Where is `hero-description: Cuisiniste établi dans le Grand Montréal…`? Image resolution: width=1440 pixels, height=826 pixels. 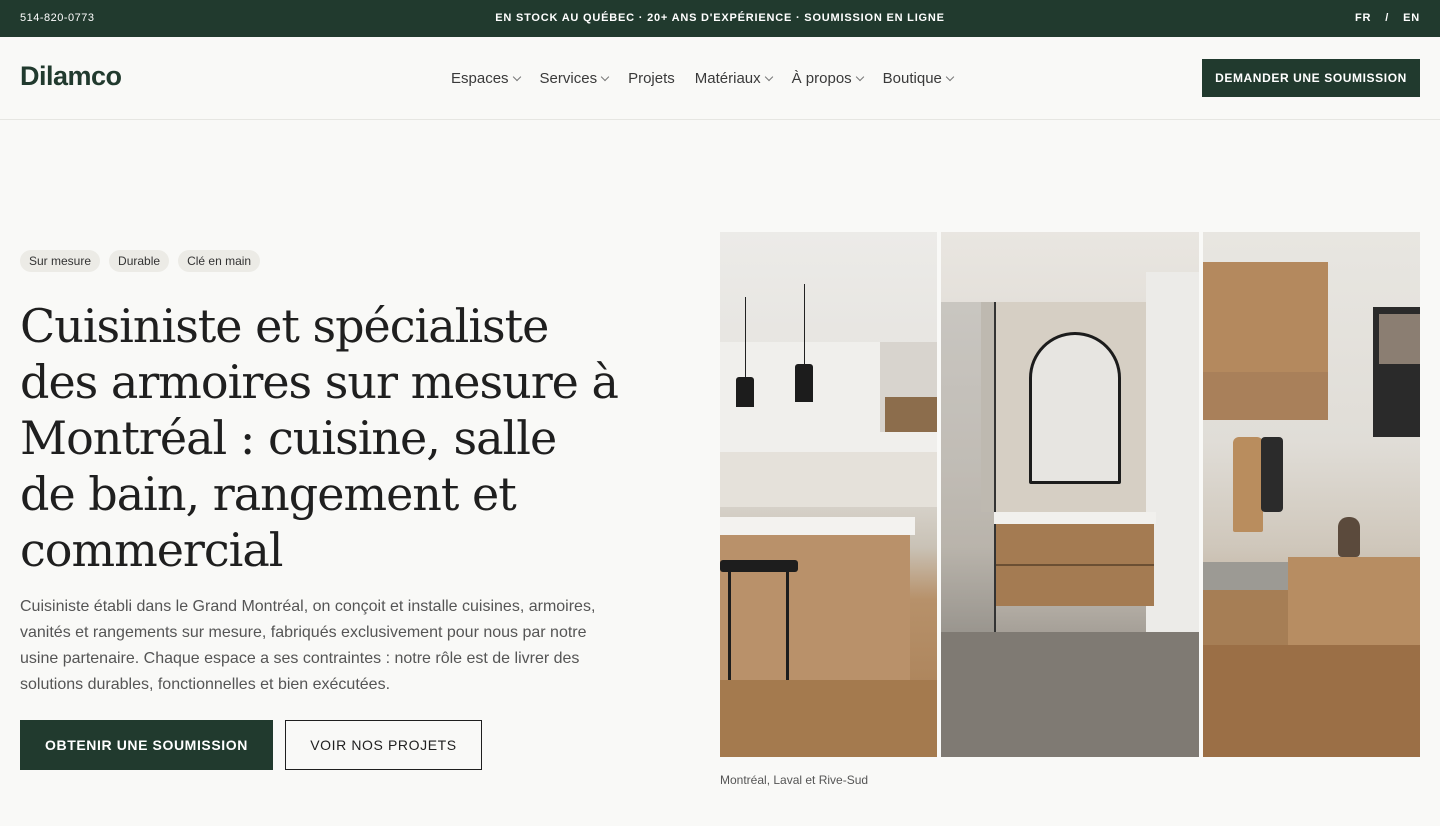 hero-description: Cuisiniste établi dans le Grand Montréal… is located at coordinates (308, 645).